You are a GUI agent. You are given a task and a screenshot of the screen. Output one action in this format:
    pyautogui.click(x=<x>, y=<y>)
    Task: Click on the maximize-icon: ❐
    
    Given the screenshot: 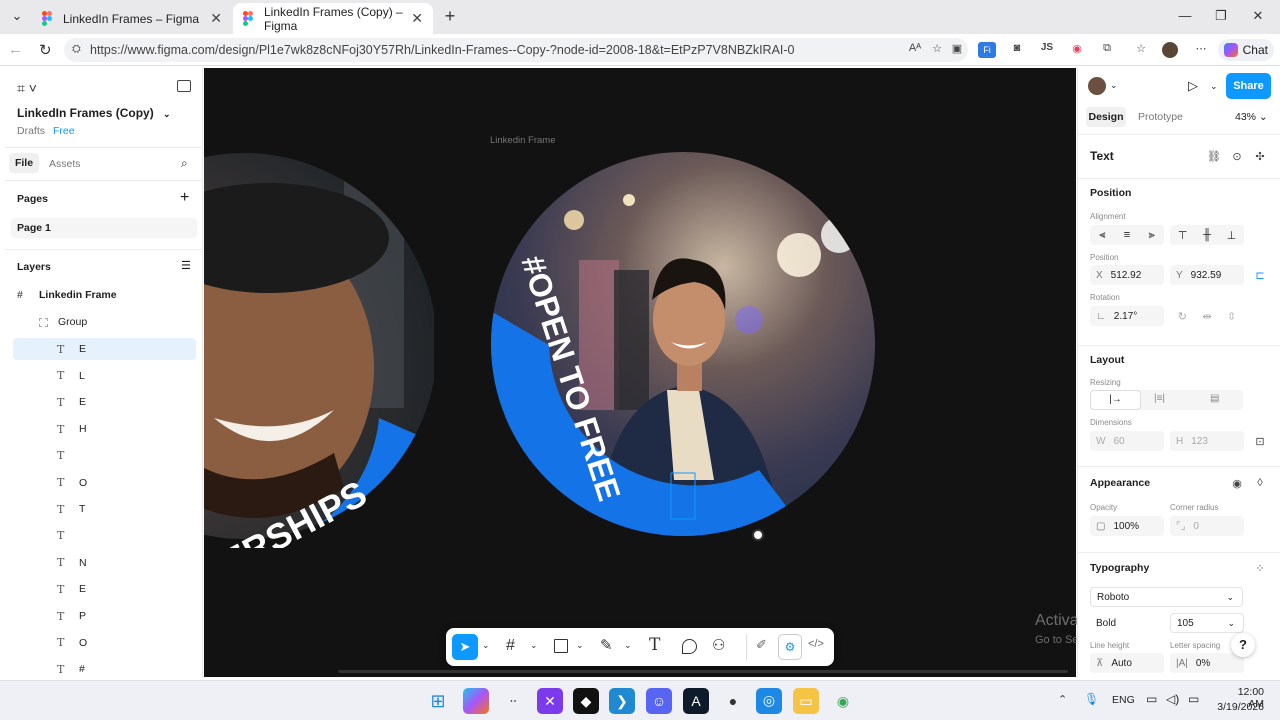 What is the action you would take?
    pyautogui.click(x=1221, y=16)
    